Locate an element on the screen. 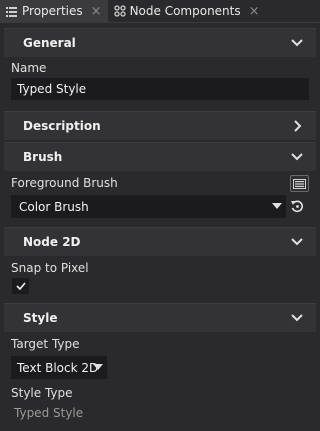 The image size is (320, 431). tab-node-components: Node Components × is located at coordinates (187, 11).